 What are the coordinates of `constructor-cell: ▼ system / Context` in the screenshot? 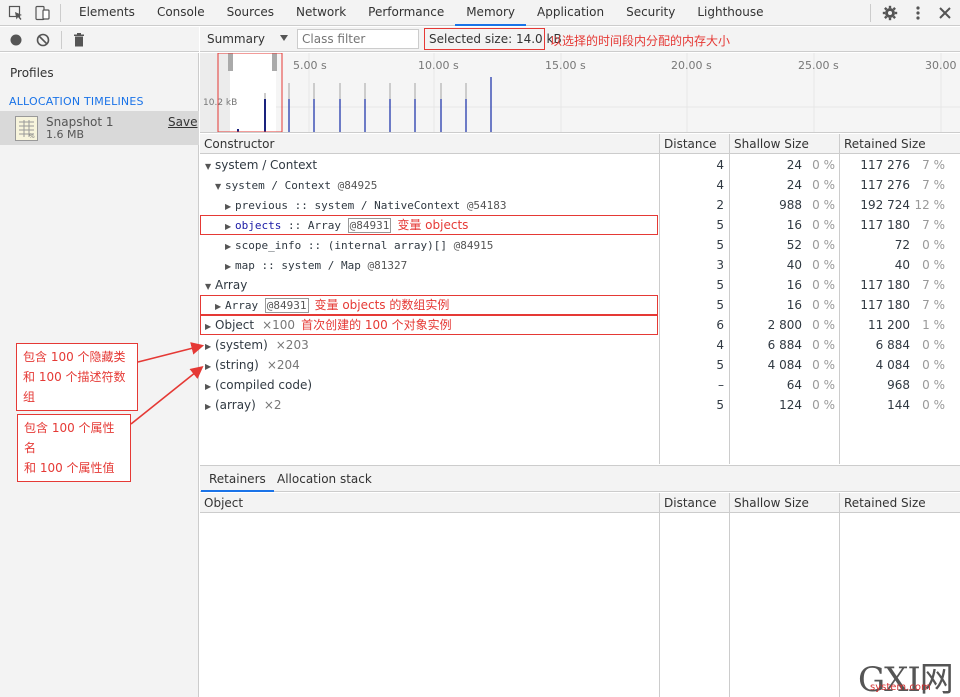 It's located at (261, 165).